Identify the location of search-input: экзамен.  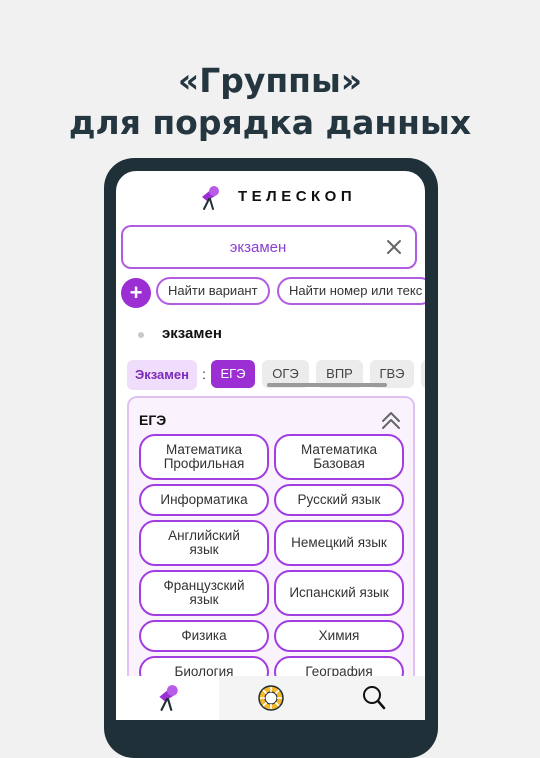
(258, 247).